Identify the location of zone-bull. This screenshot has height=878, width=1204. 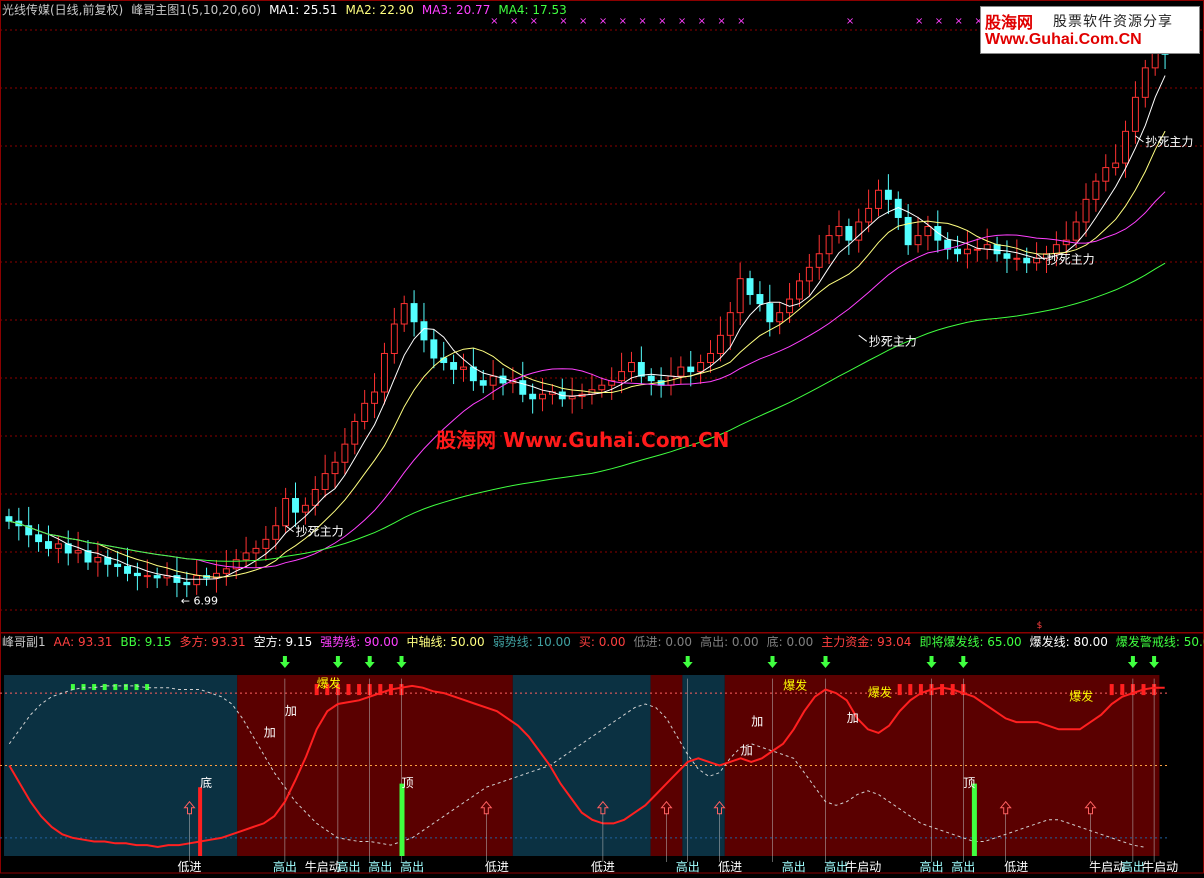
(942, 765).